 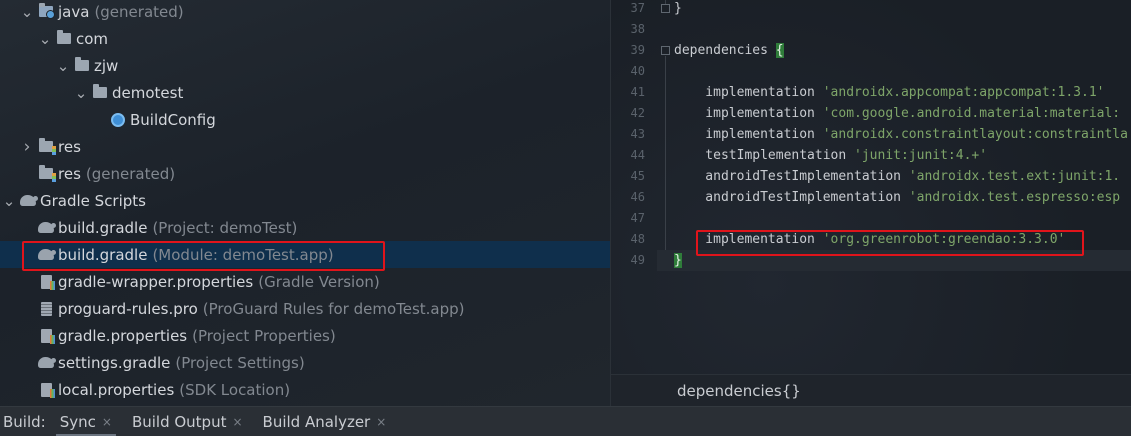 I want to click on code-token: androidTestImplementation, so click(x=791, y=176).